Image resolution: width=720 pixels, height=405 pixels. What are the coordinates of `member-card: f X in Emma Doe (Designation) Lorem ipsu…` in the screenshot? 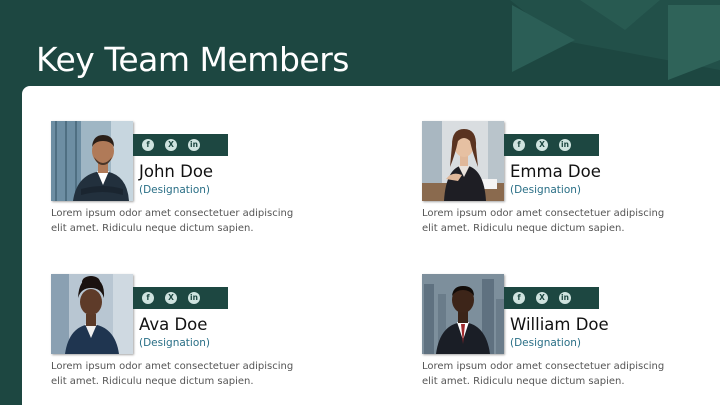 It's located at (552, 177).